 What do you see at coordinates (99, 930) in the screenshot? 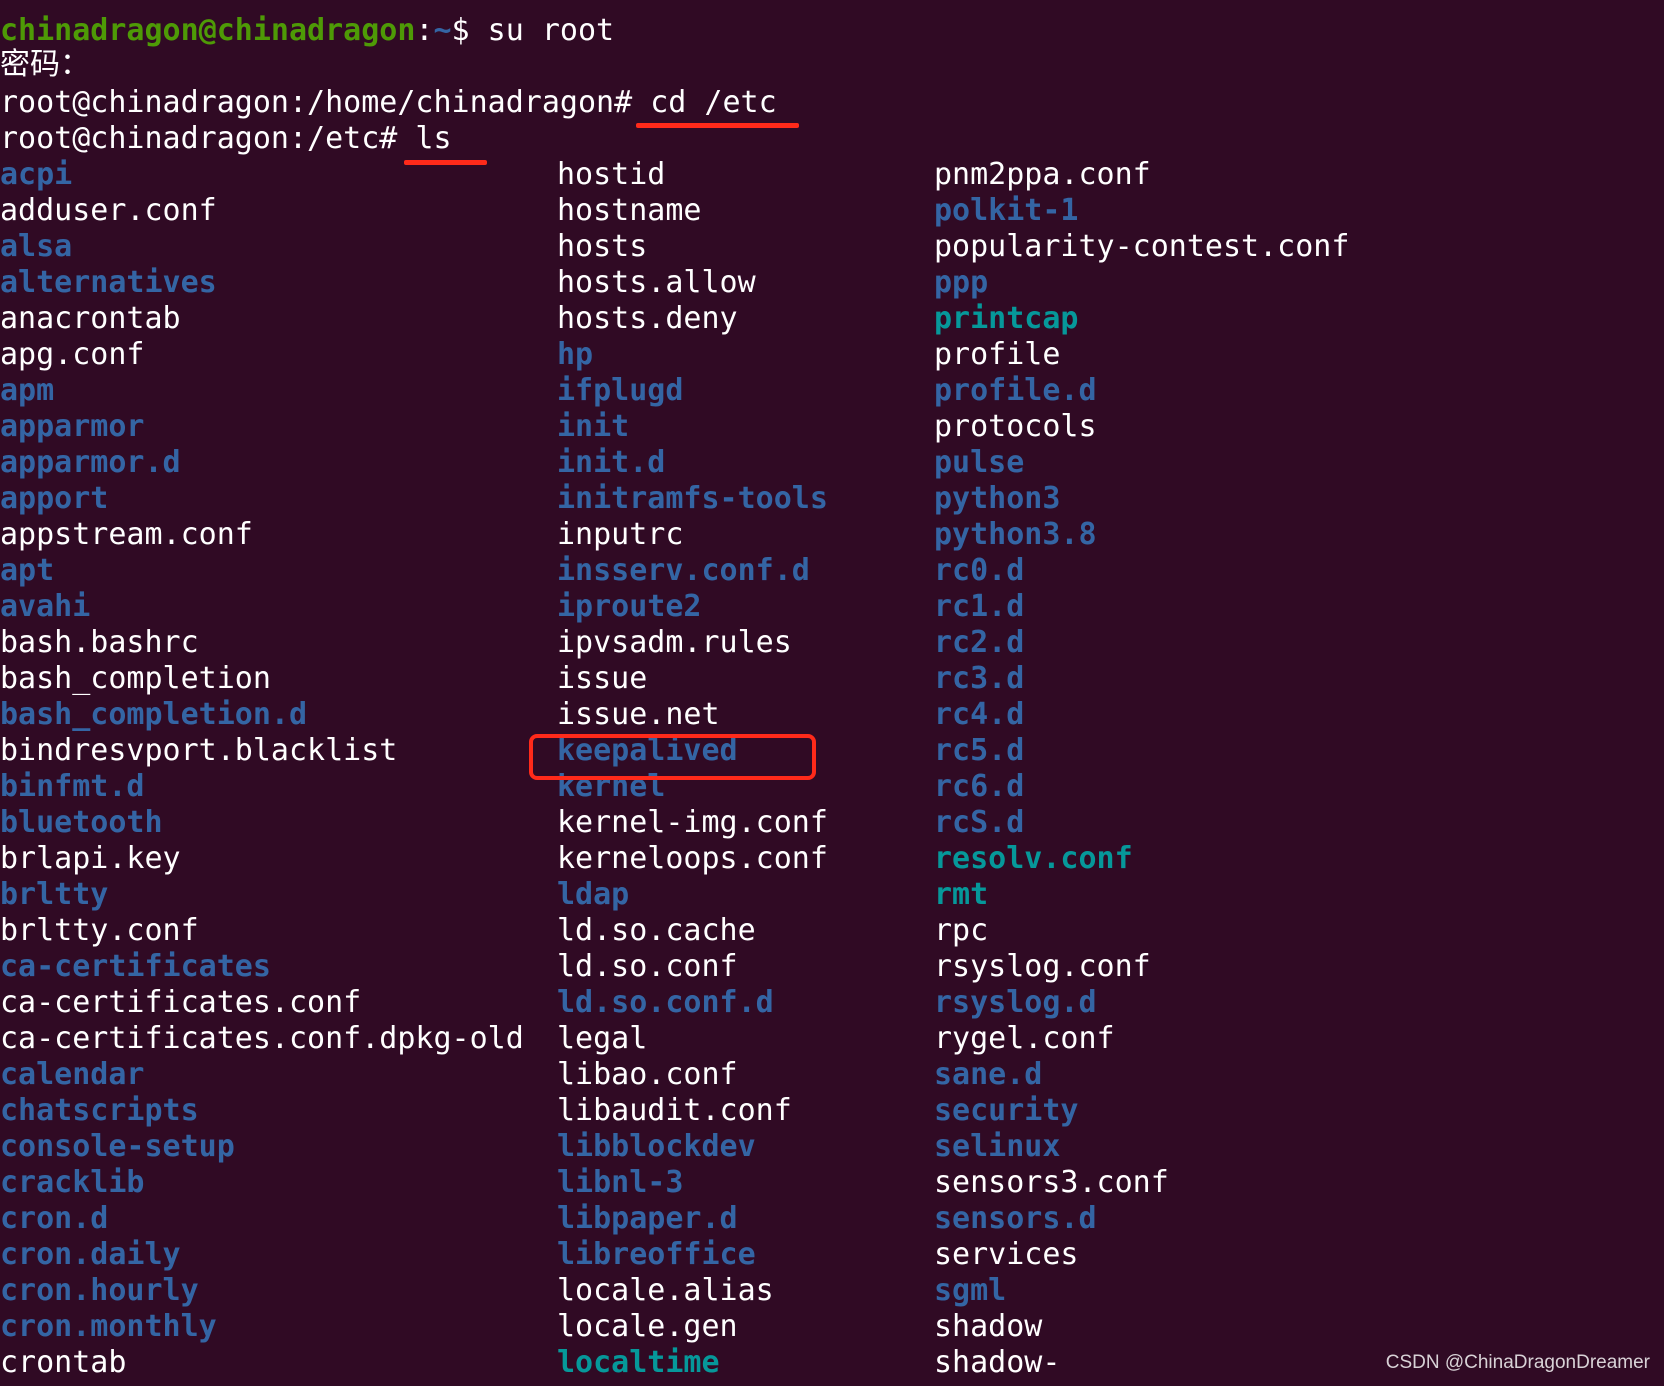
I see `file-entry-brltty-conf: brltty.conf` at bounding box center [99, 930].